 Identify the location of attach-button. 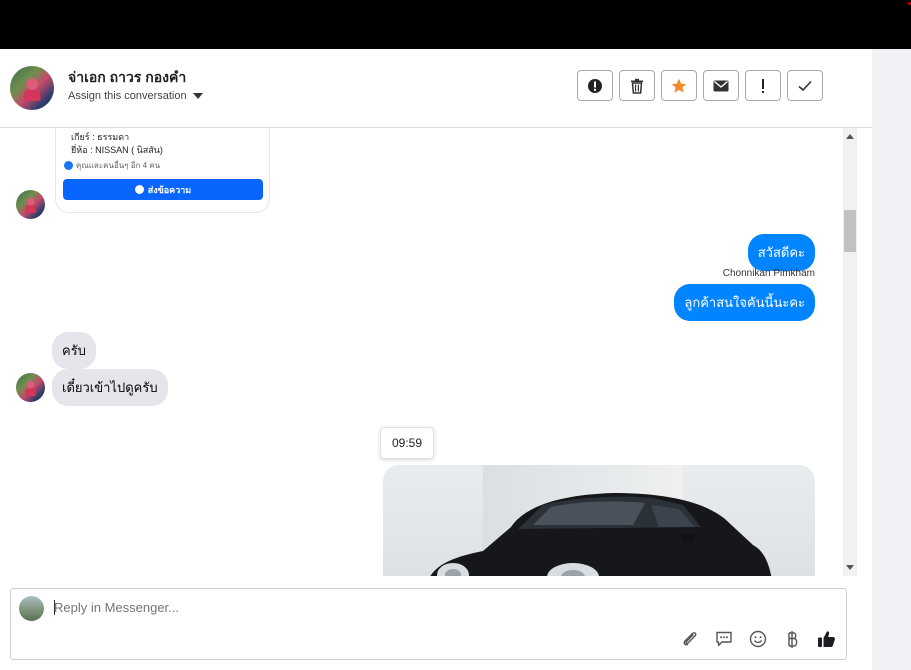
(690, 639).